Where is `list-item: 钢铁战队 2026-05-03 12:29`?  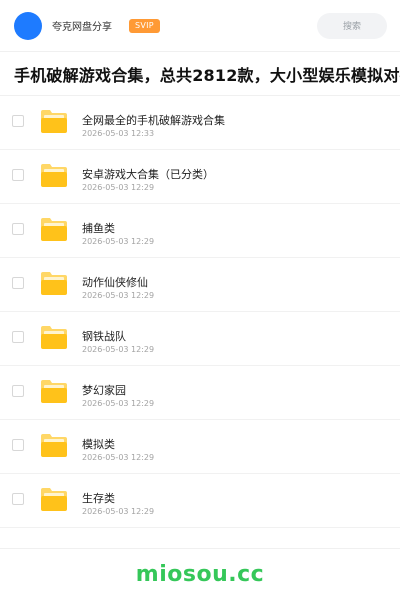 list-item: 钢铁战队 2026-05-03 12:29 is located at coordinates (200, 339).